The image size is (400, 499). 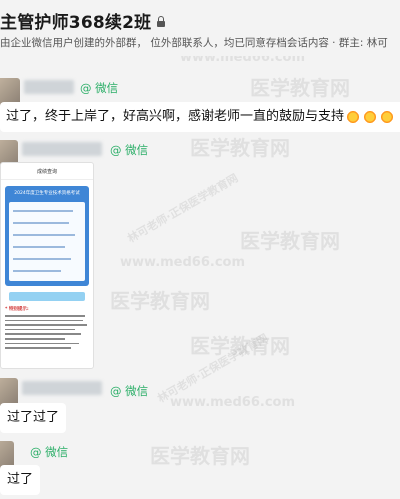 What do you see at coordinates (175, 116) in the screenshot?
I see `message-text: 过了，终于上岸了，好高兴啊，感谢老师一直的鼓励与支持` at bounding box center [175, 116].